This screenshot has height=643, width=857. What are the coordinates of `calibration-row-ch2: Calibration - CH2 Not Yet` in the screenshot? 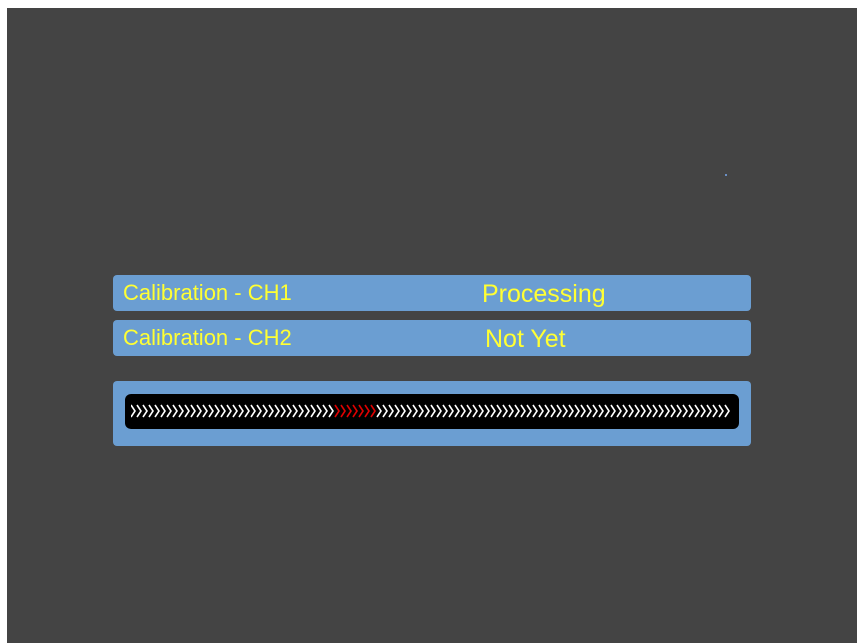 It's located at (432, 338).